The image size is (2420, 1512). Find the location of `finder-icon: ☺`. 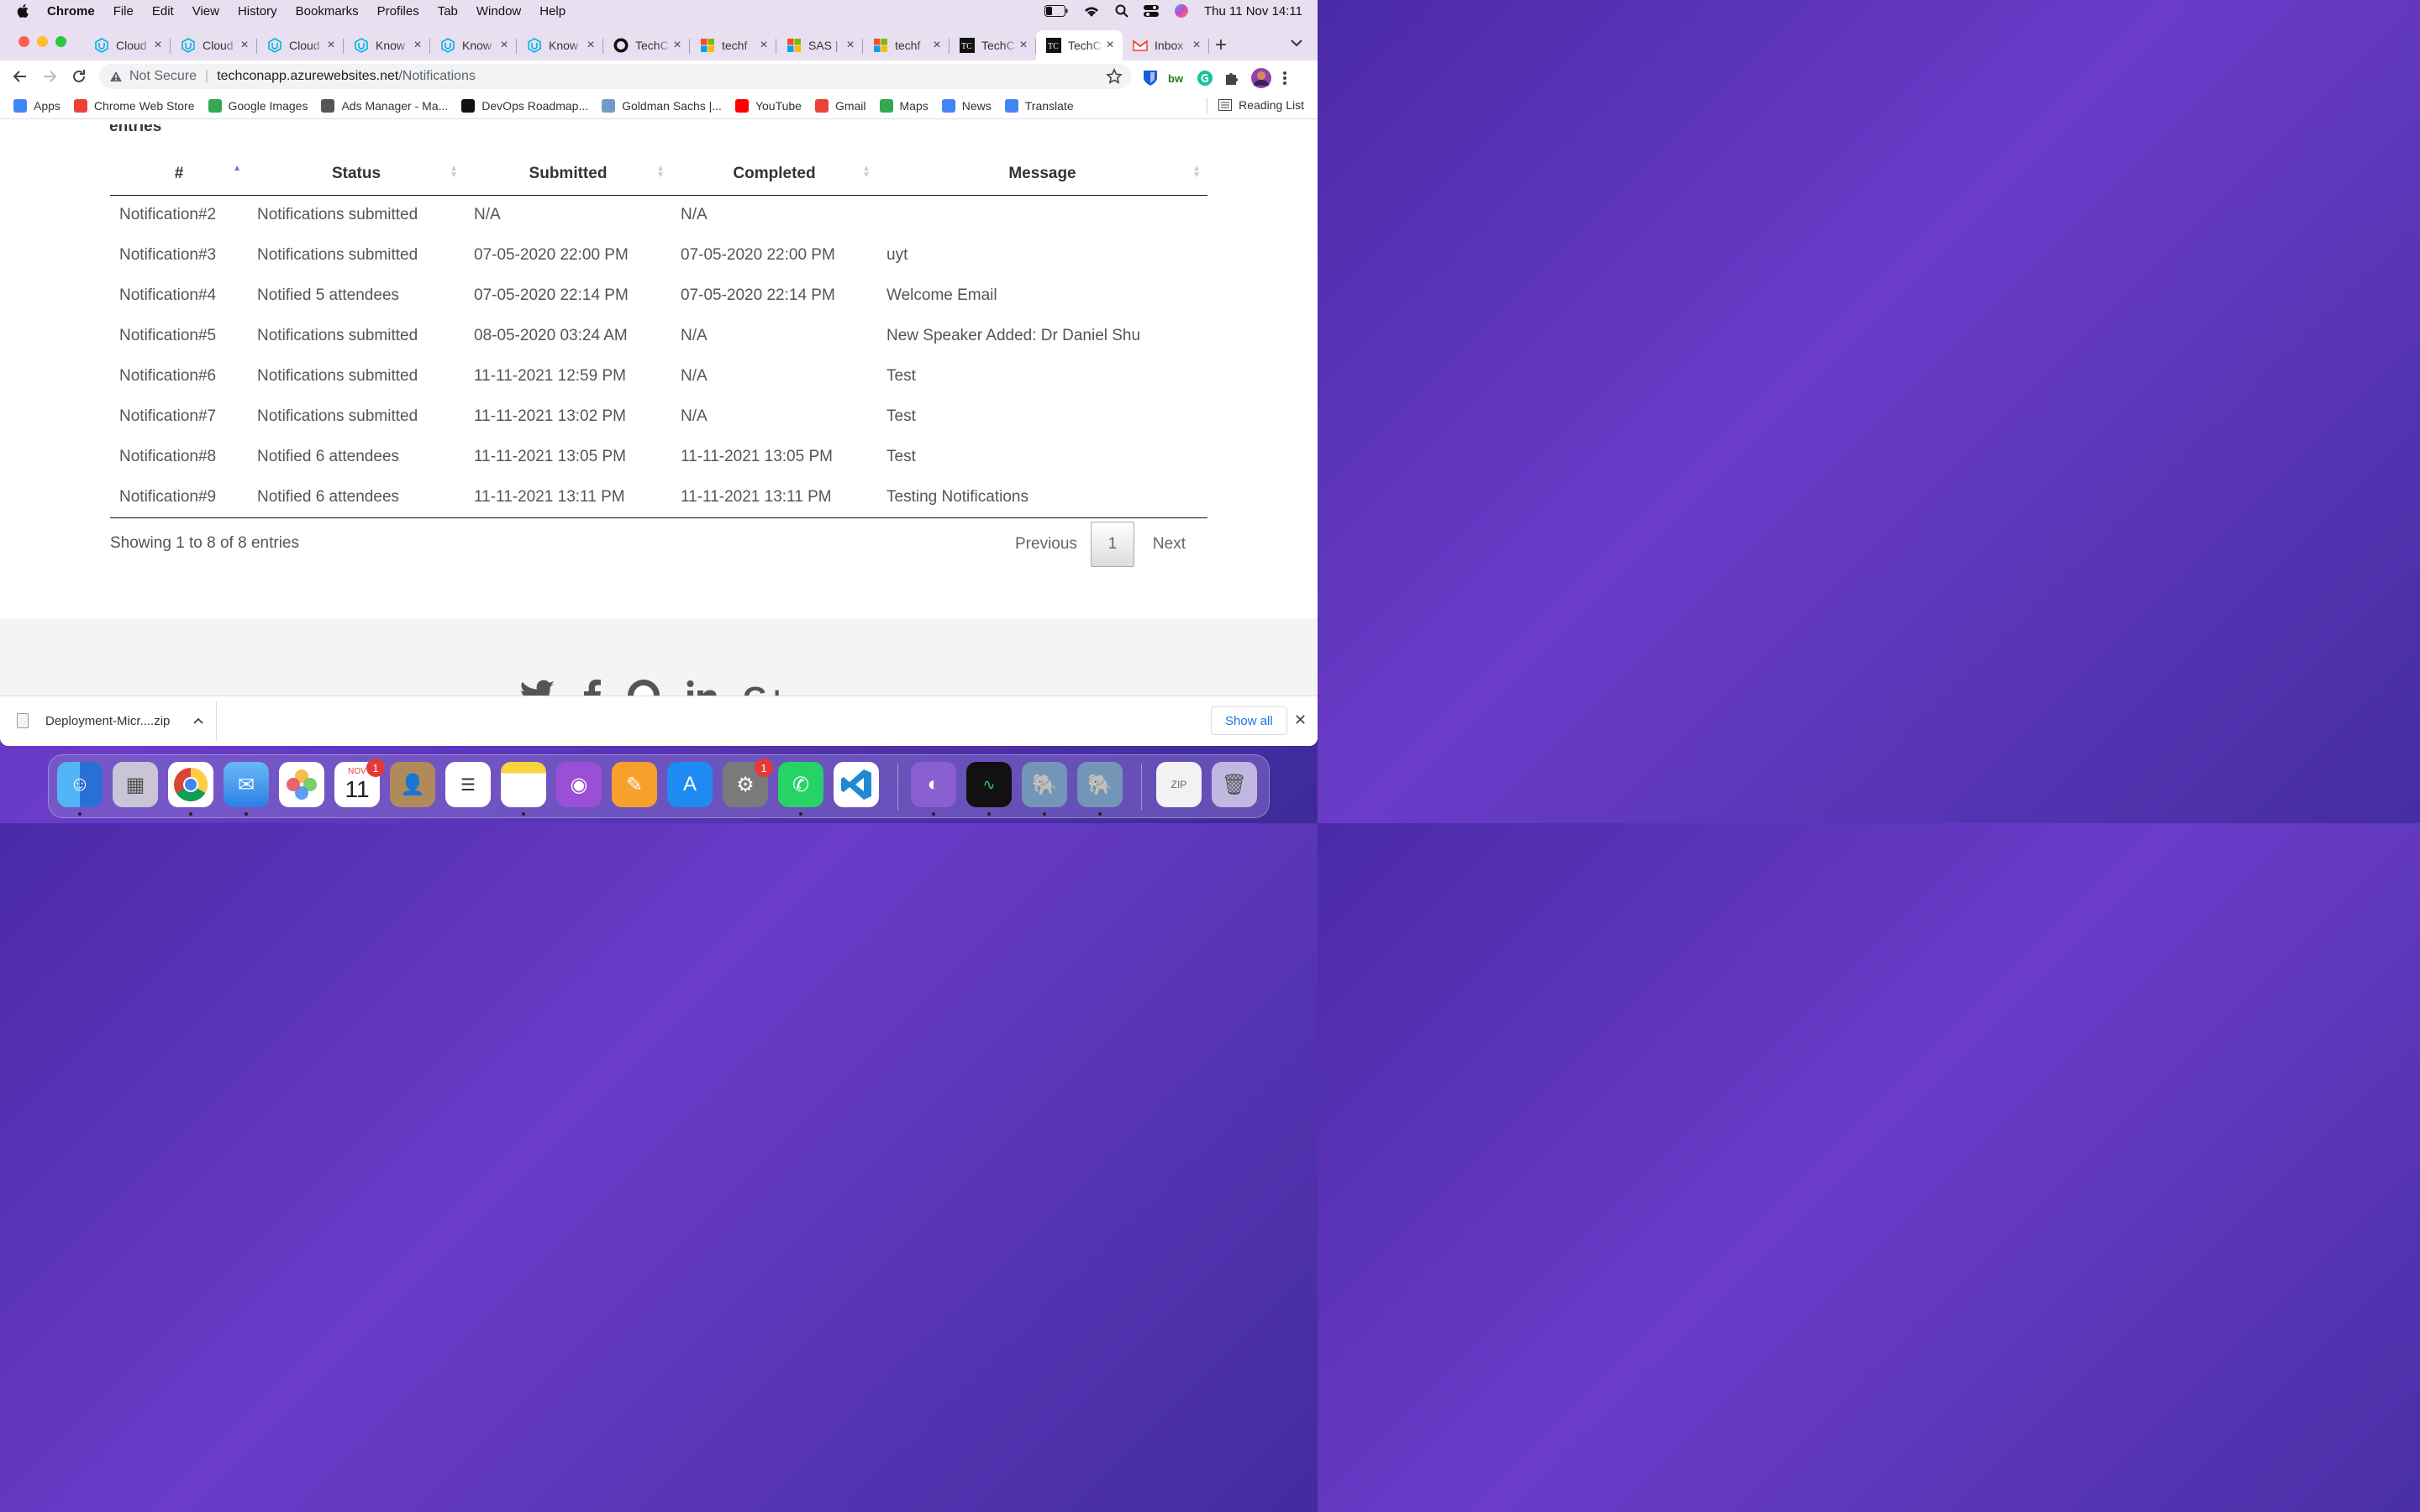

finder-icon: ☺ is located at coordinates (80, 789).